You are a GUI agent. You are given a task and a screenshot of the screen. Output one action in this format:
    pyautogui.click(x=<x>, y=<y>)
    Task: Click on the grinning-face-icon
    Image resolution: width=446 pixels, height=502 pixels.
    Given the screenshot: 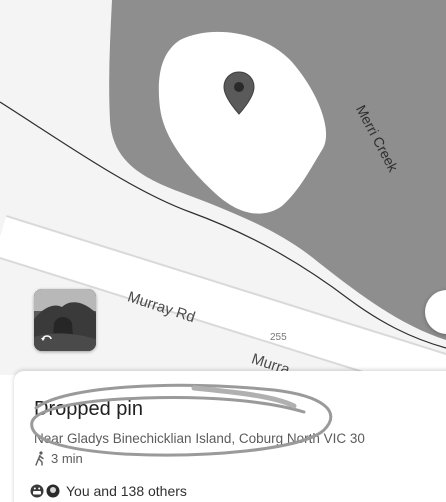 What is the action you would take?
    pyautogui.click(x=37, y=491)
    